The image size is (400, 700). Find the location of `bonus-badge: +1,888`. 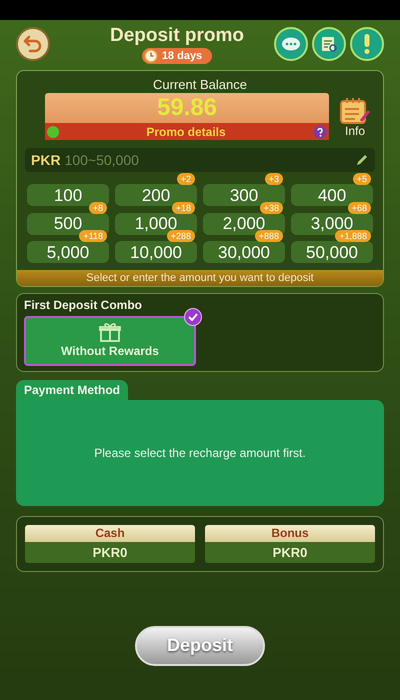

bonus-badge: +1,888 is located at coordinates (353, 236).